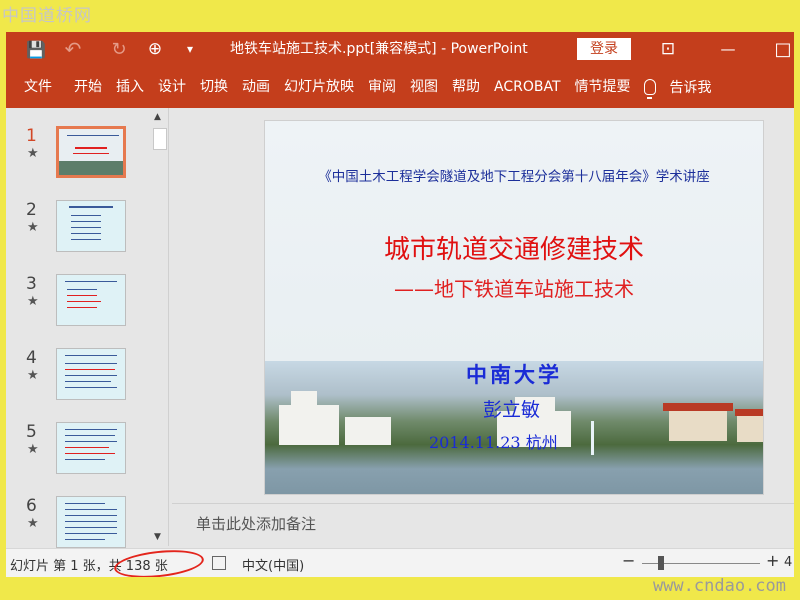 The width and height of the screenshot is (800, 600). What do you see at coordinates (527, 87) in the screenshot?
I see `tab-acrobat: ACROBAT` at bounding box center [527, 87].